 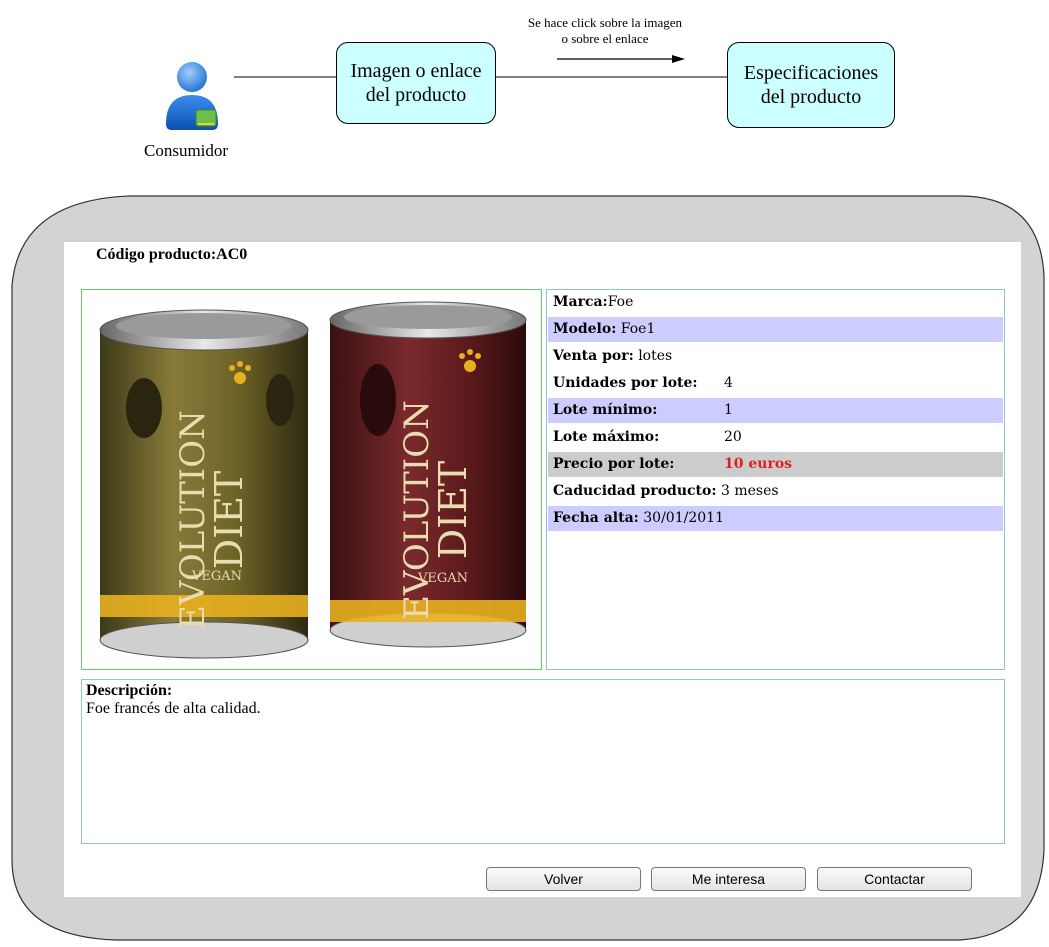 I want to click on spec-value: Foe, so click(x=620, y=302).